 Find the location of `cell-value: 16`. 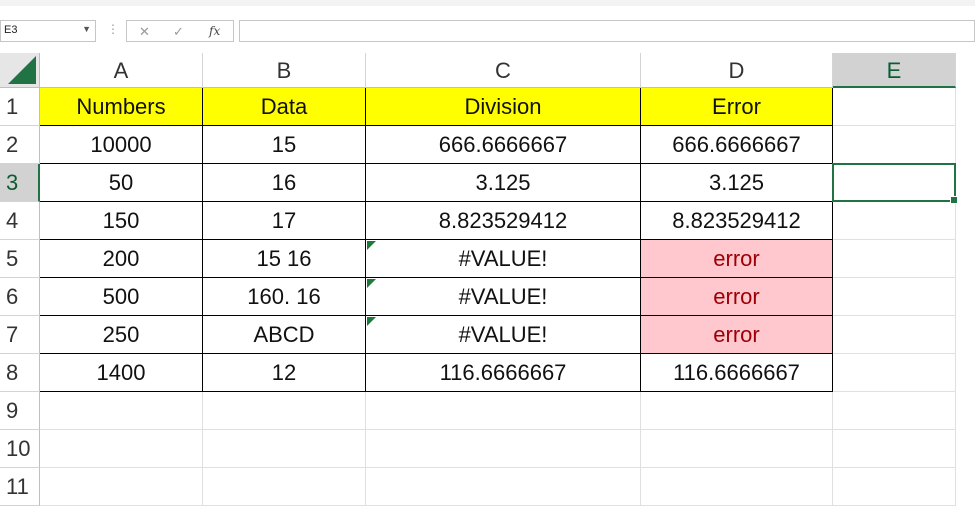

cell-value: 16 is located at coordinates (284, 182).